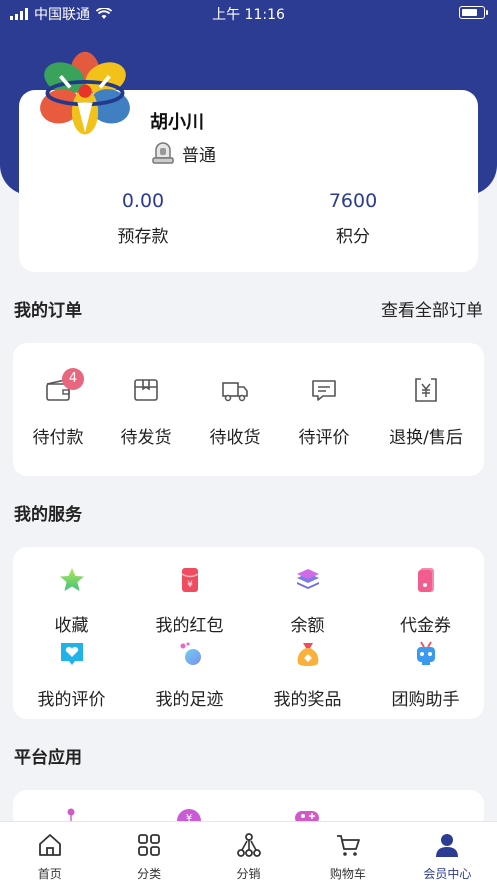  Describe the element at coordinates (73, 379) in the screenshot. I see `pending-payment-badge: 4` at that location.